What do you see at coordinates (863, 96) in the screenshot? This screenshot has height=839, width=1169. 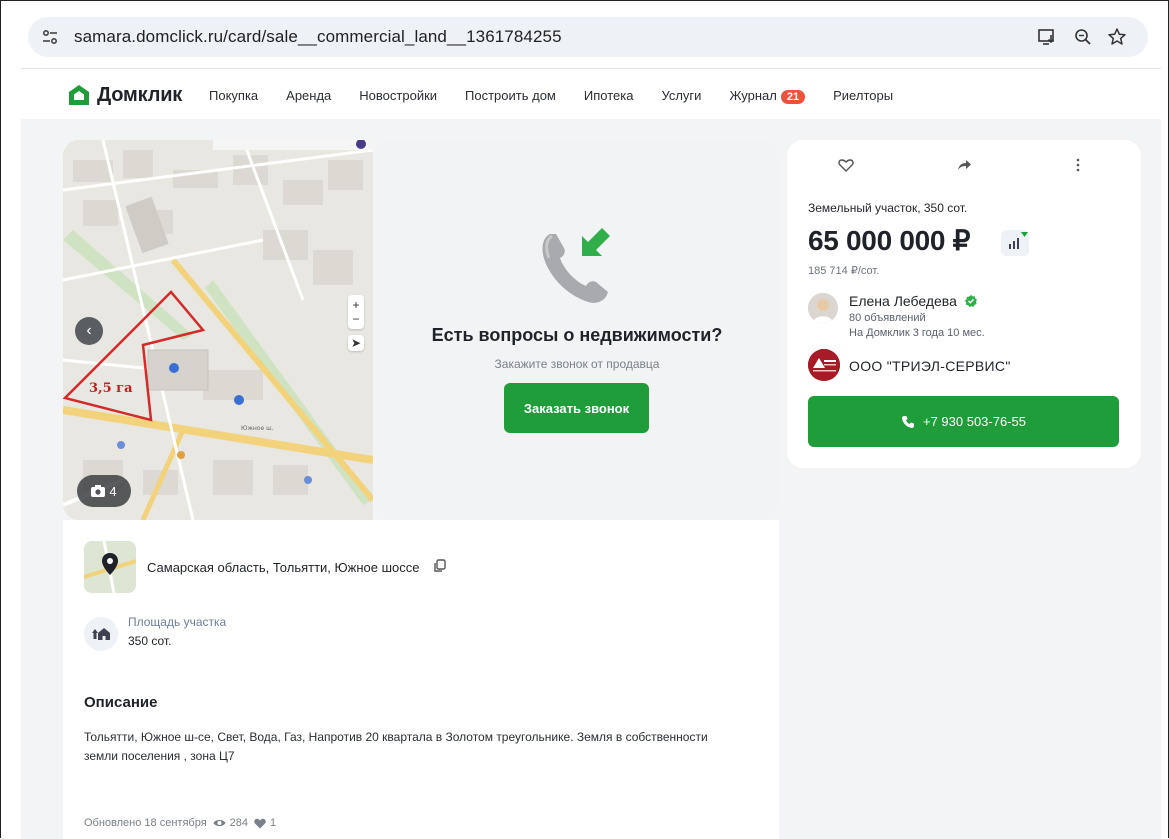 I see `nav-item-realtors: Риелторы` at bounding box center [863, 96].